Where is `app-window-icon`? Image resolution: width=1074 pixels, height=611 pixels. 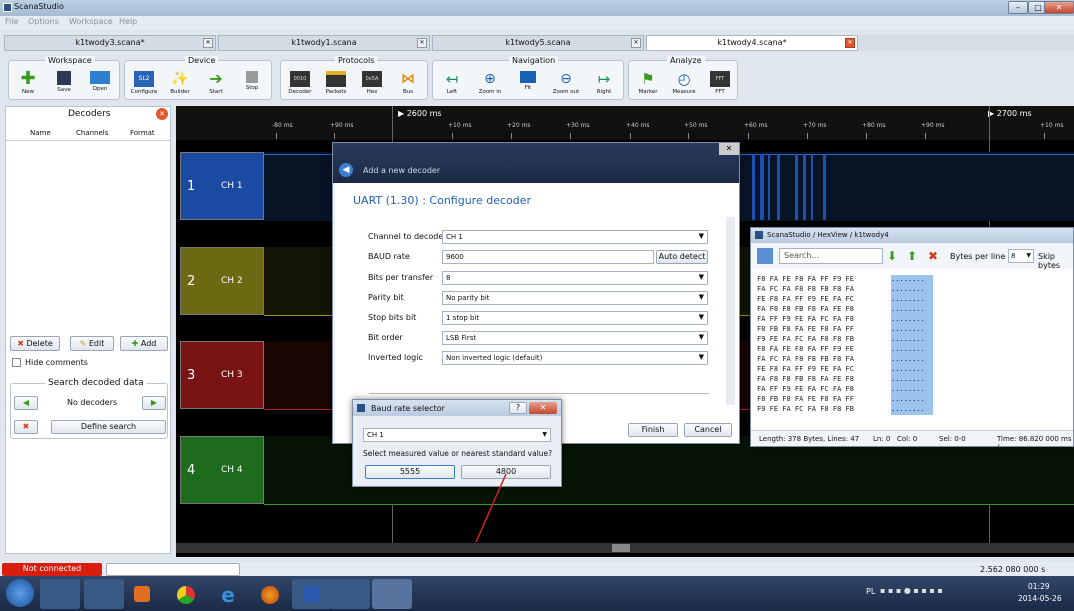
app-window-icon is located at coordinates (104, 594).